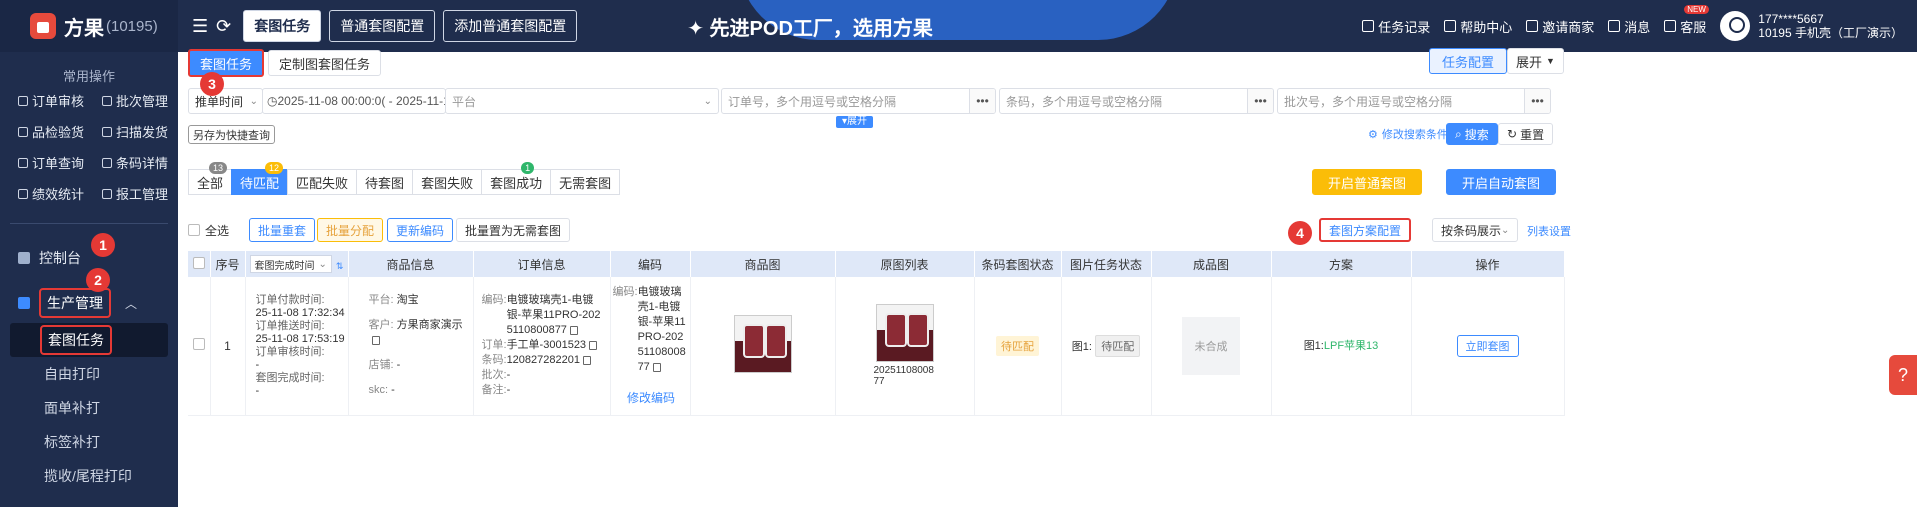 This screenshot has width=1917, height=507. Describe the element at coordinates (89, 258) in the screenshot. I see `sidebar-item-console: 控制台` at that location.